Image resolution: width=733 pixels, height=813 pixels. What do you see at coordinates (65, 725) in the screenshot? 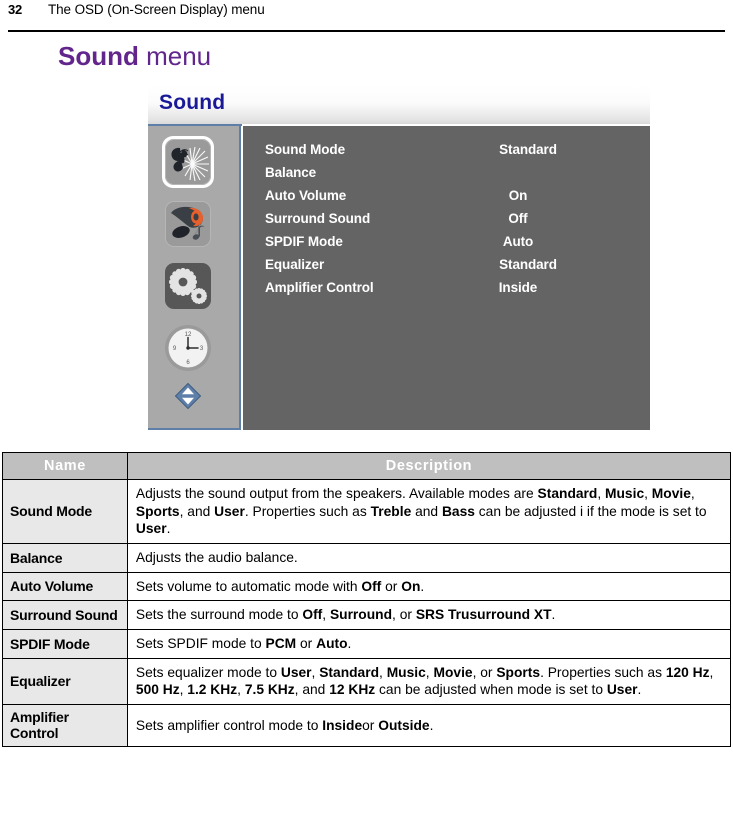
I see `row-name: Amplifier Control` at bounding box center [65, 725].